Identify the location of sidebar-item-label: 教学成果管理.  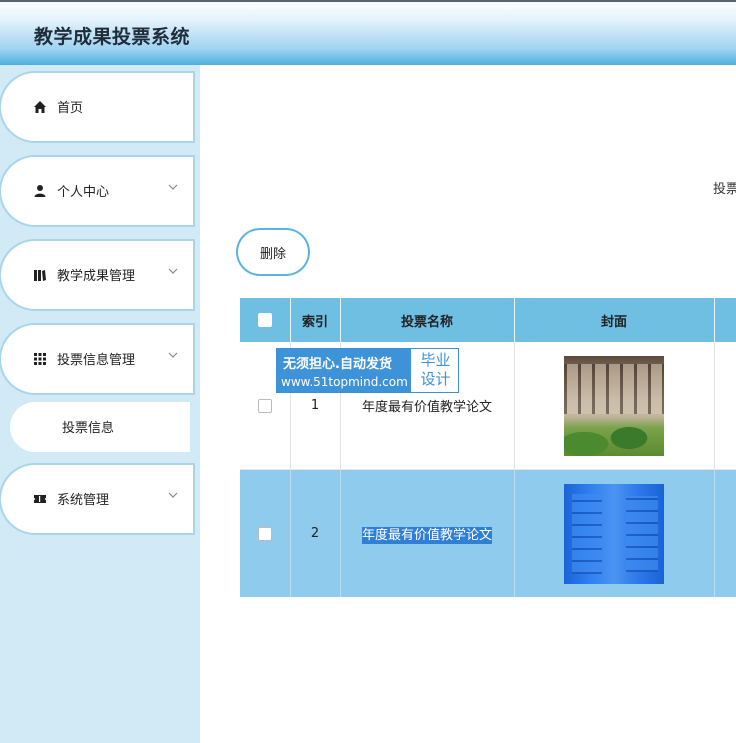
(96, 276).